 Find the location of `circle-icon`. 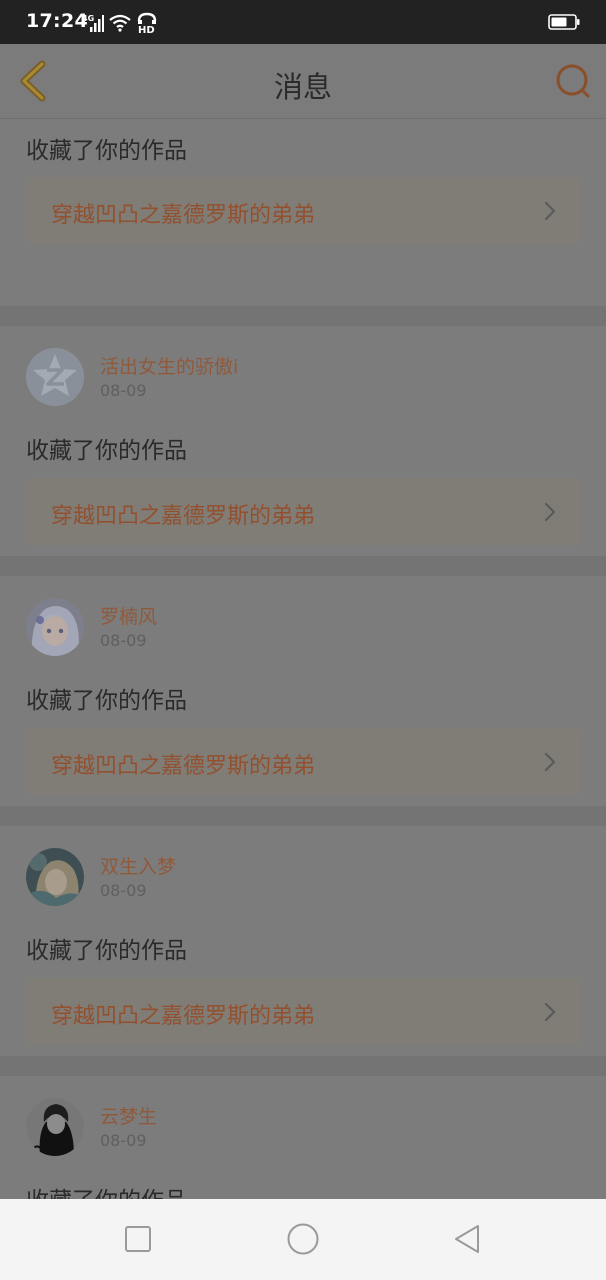

circle-icon is located at coordinates (303, 1239).